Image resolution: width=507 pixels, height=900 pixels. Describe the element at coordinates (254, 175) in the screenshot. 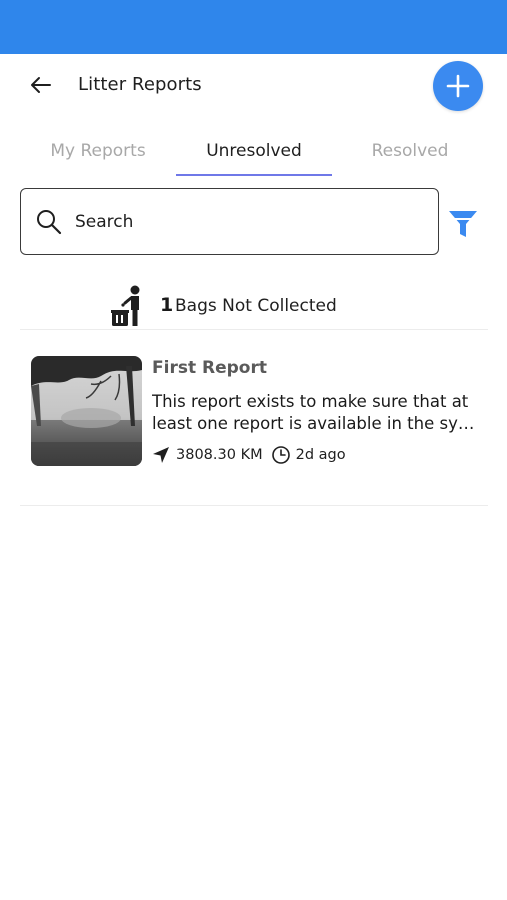

I see `active-tab-indicator` at that location.